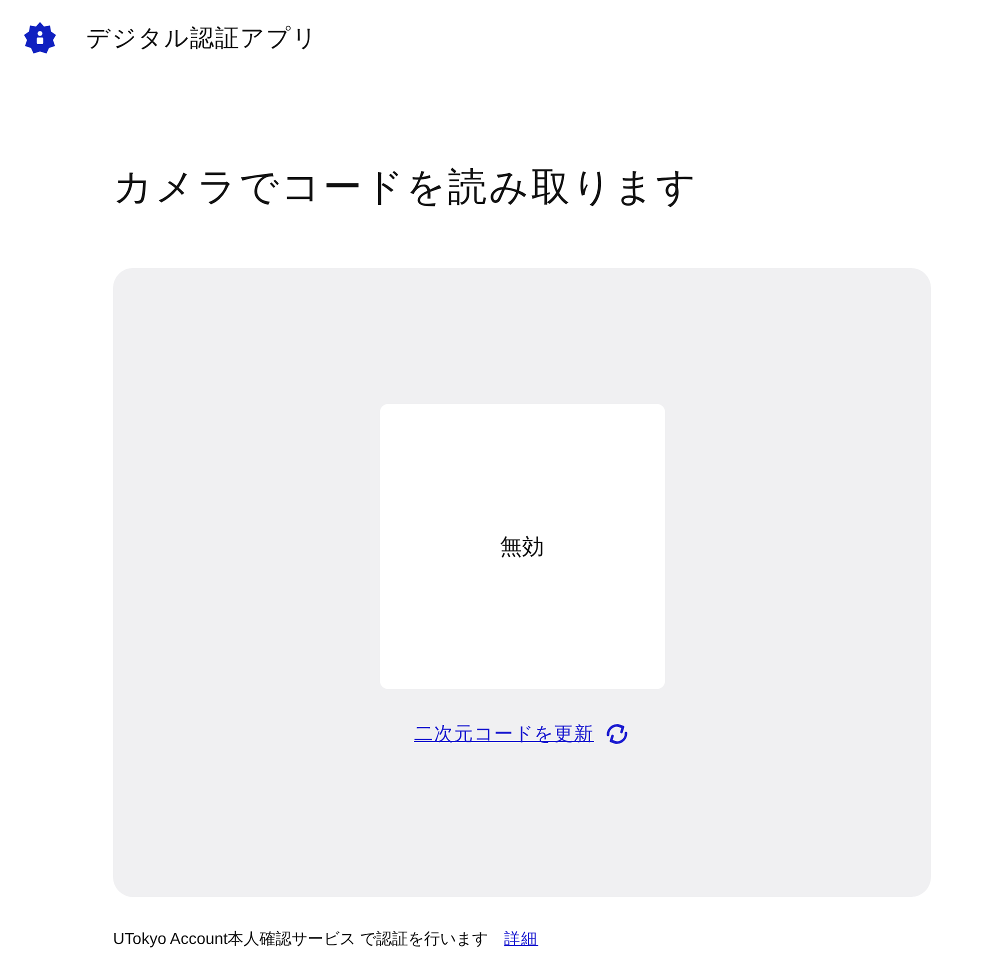 The width and height of the screenshot is (1000, 975). What do you see at coordinates (522, 546) in the screenshot?
I see `code-status: 無効` at bounding box center [522, 546].